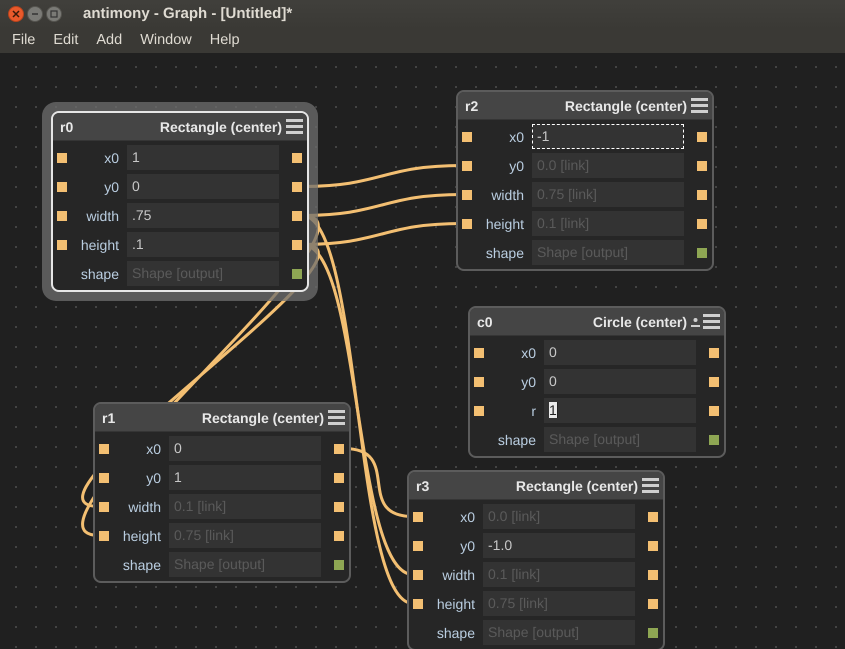  What do you see at coordinates (533, 410) in the screenshot?
I see `port-label: r` at bounding box center [533, 410].